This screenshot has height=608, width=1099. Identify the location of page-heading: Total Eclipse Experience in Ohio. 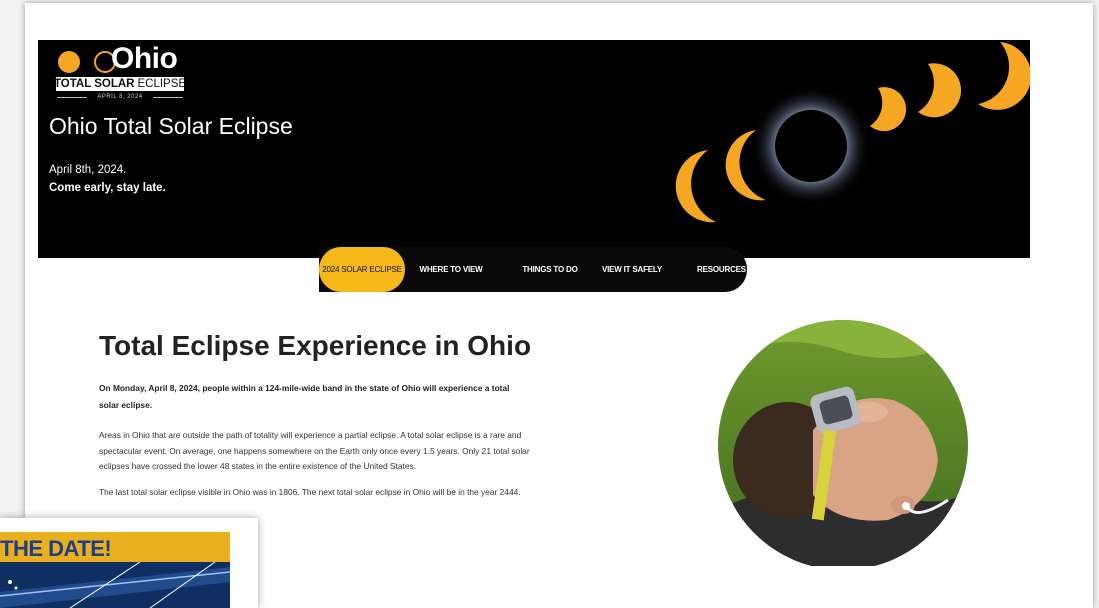
(315, 345).